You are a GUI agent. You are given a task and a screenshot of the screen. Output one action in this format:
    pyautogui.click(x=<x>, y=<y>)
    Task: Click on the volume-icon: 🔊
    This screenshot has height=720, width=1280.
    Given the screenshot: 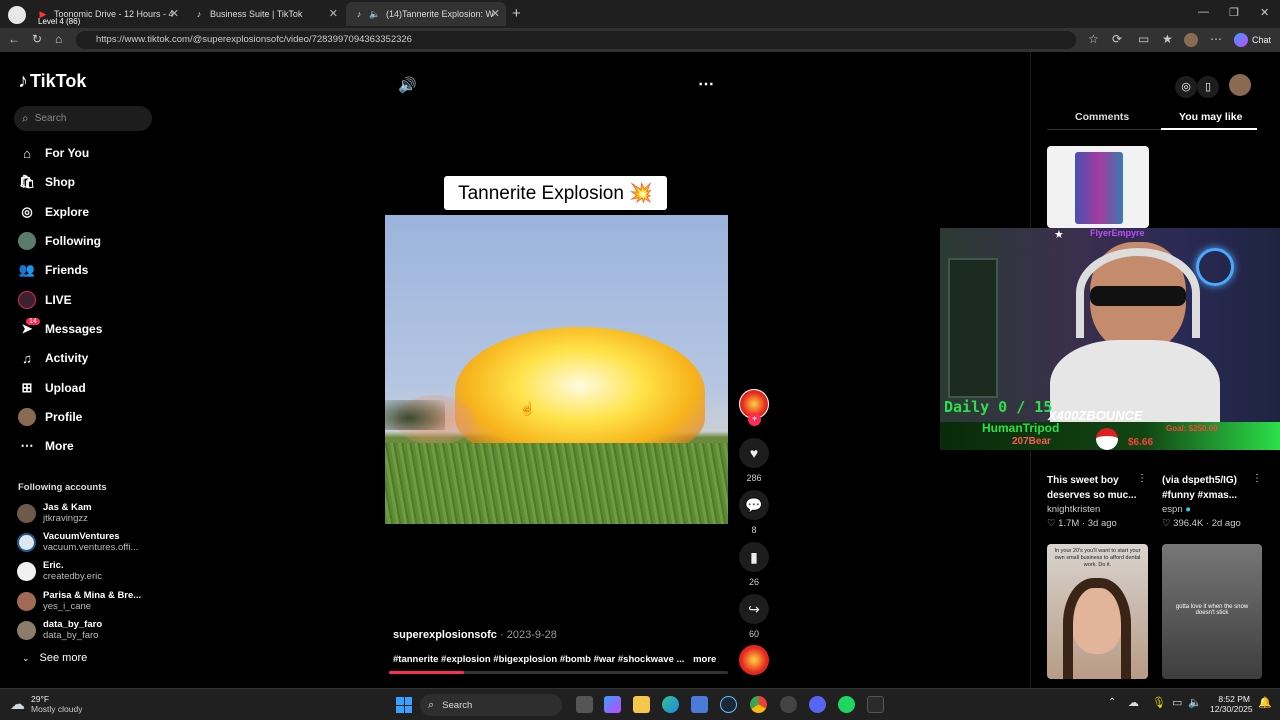 What is the action you would take?
    pyautogui.click(x=407, y=85)
    